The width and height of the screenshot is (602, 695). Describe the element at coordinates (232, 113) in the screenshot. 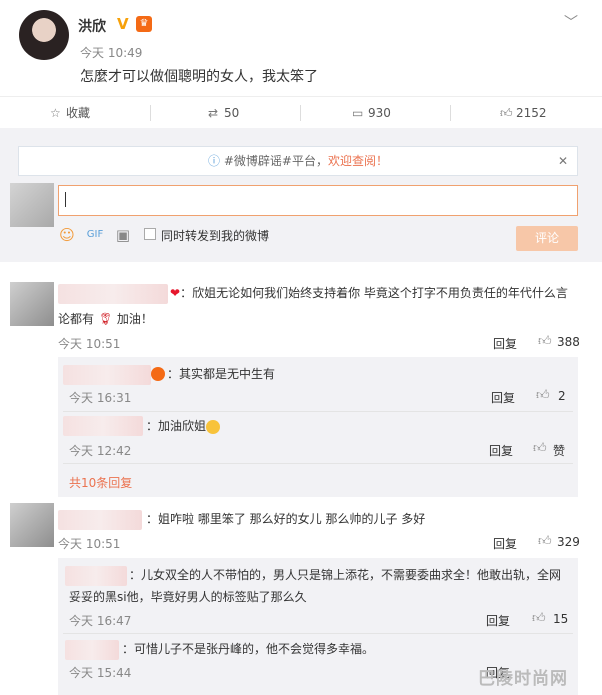

I see `repost-count: 50` at that location.